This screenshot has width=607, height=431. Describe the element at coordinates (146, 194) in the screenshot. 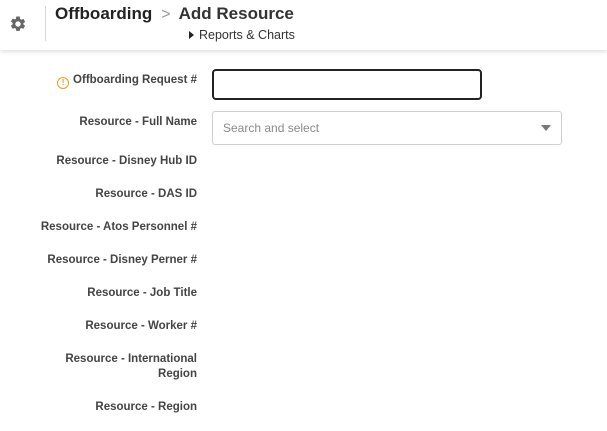

I see `das-id-label: Resource - DAS ID` at that location.